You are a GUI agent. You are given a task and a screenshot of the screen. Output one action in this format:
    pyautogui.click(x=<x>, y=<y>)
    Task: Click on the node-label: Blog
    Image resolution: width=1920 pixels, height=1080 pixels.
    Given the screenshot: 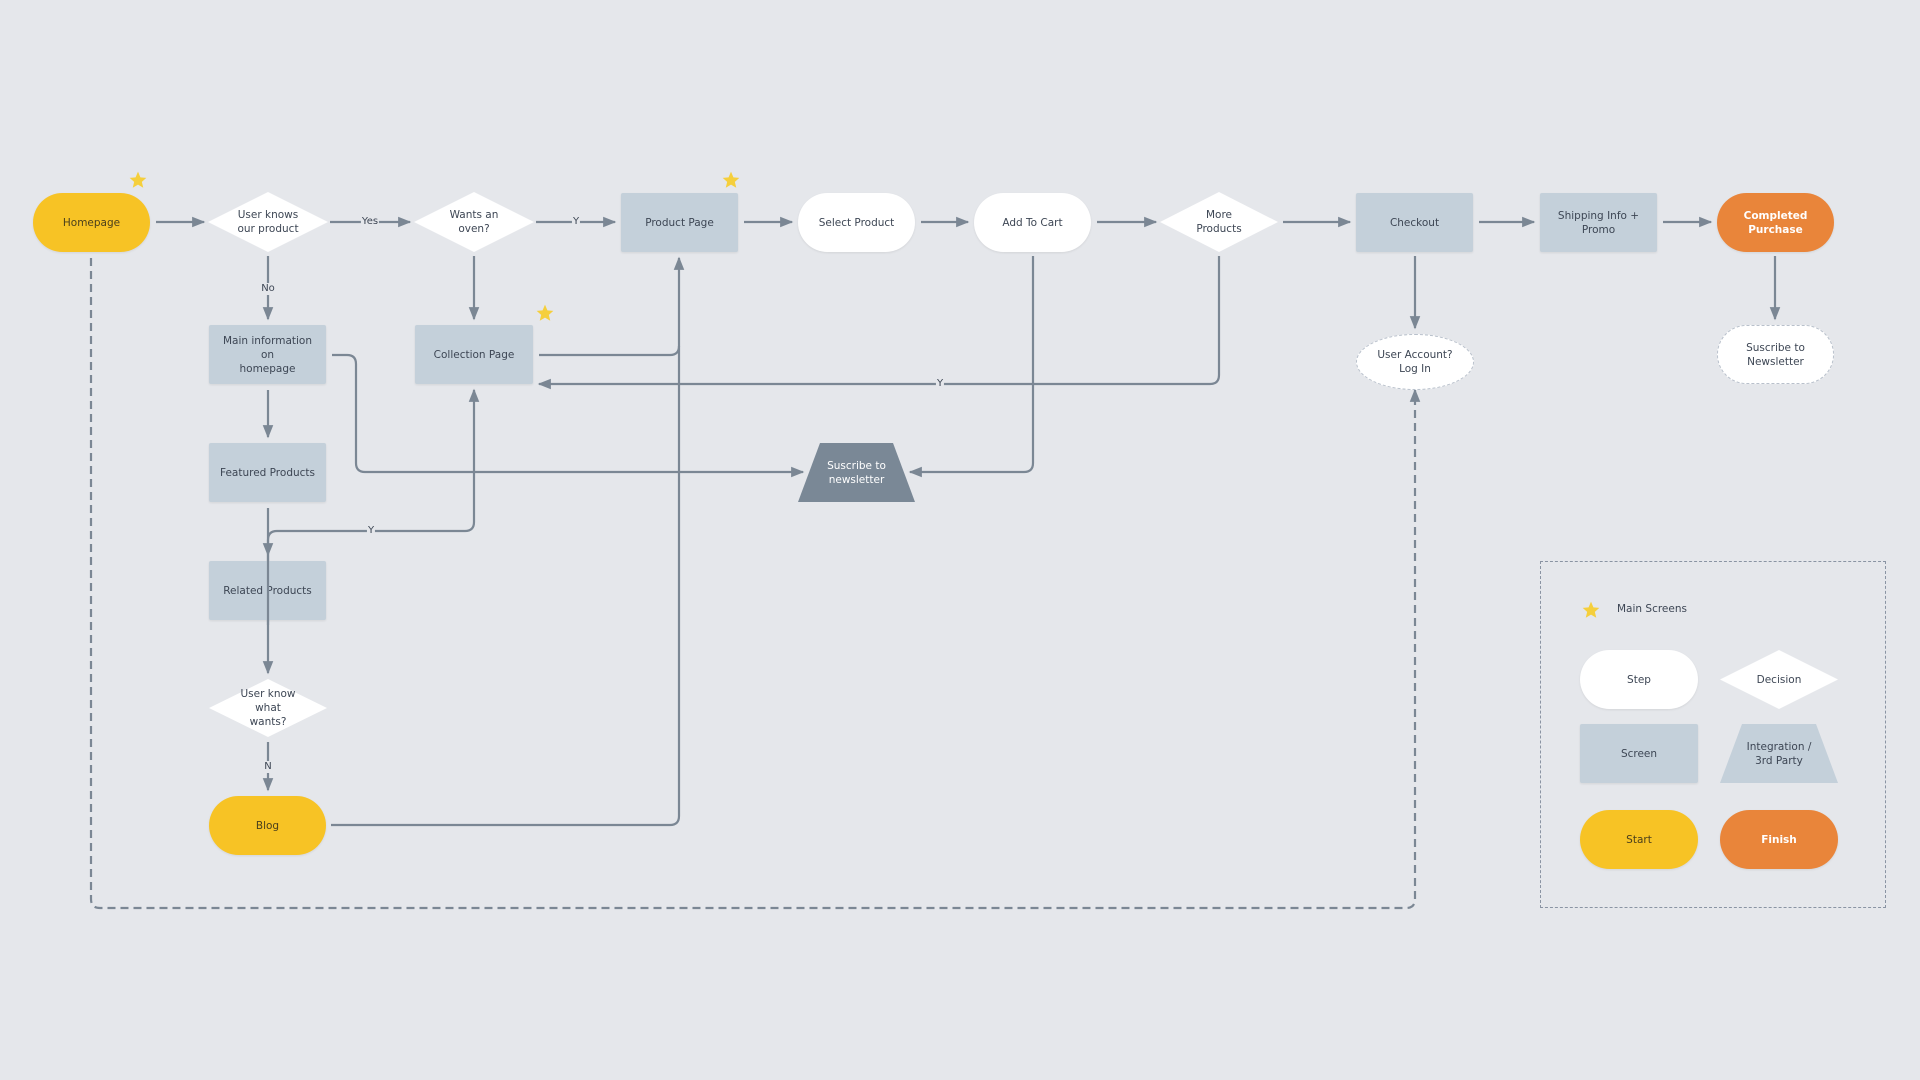 What is the action you would take?
    pyautogui.click(x=267, y=825)
    